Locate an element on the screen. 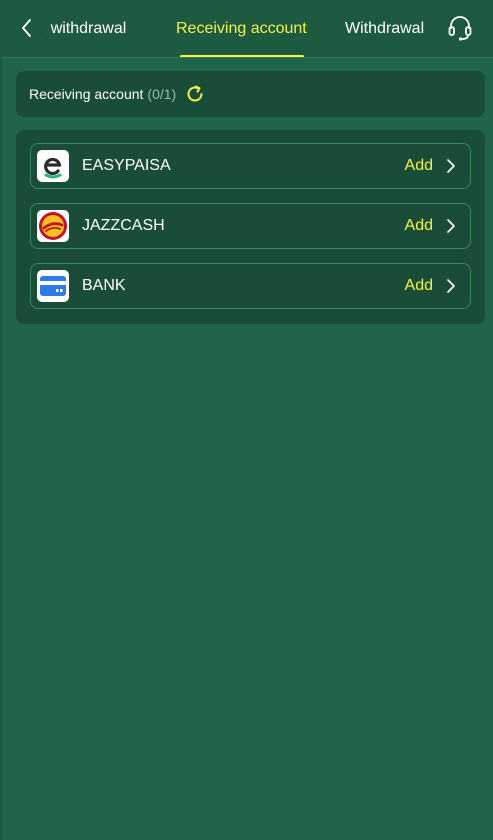  method-name: EASYPAISA is located at coordinates (126, 165).